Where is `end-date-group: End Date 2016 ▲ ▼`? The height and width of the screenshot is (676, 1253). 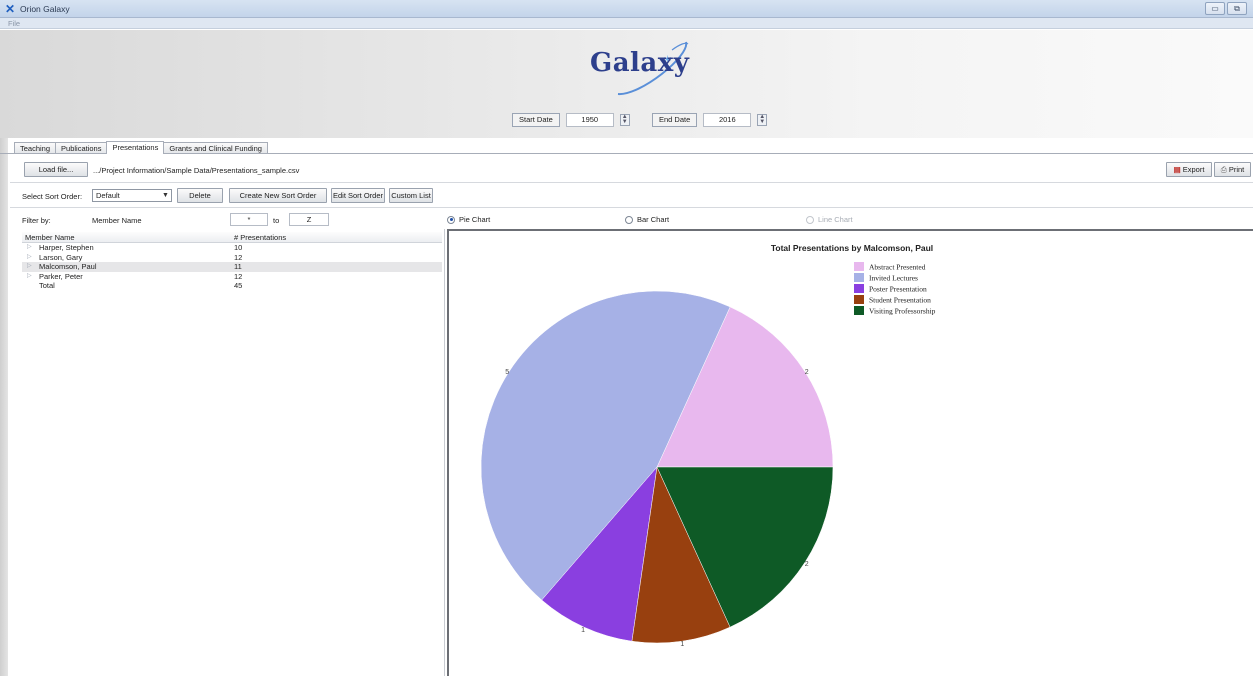
end-date-group: End Date 2016 ▲ ▼ is located at coordinates (710, 120).